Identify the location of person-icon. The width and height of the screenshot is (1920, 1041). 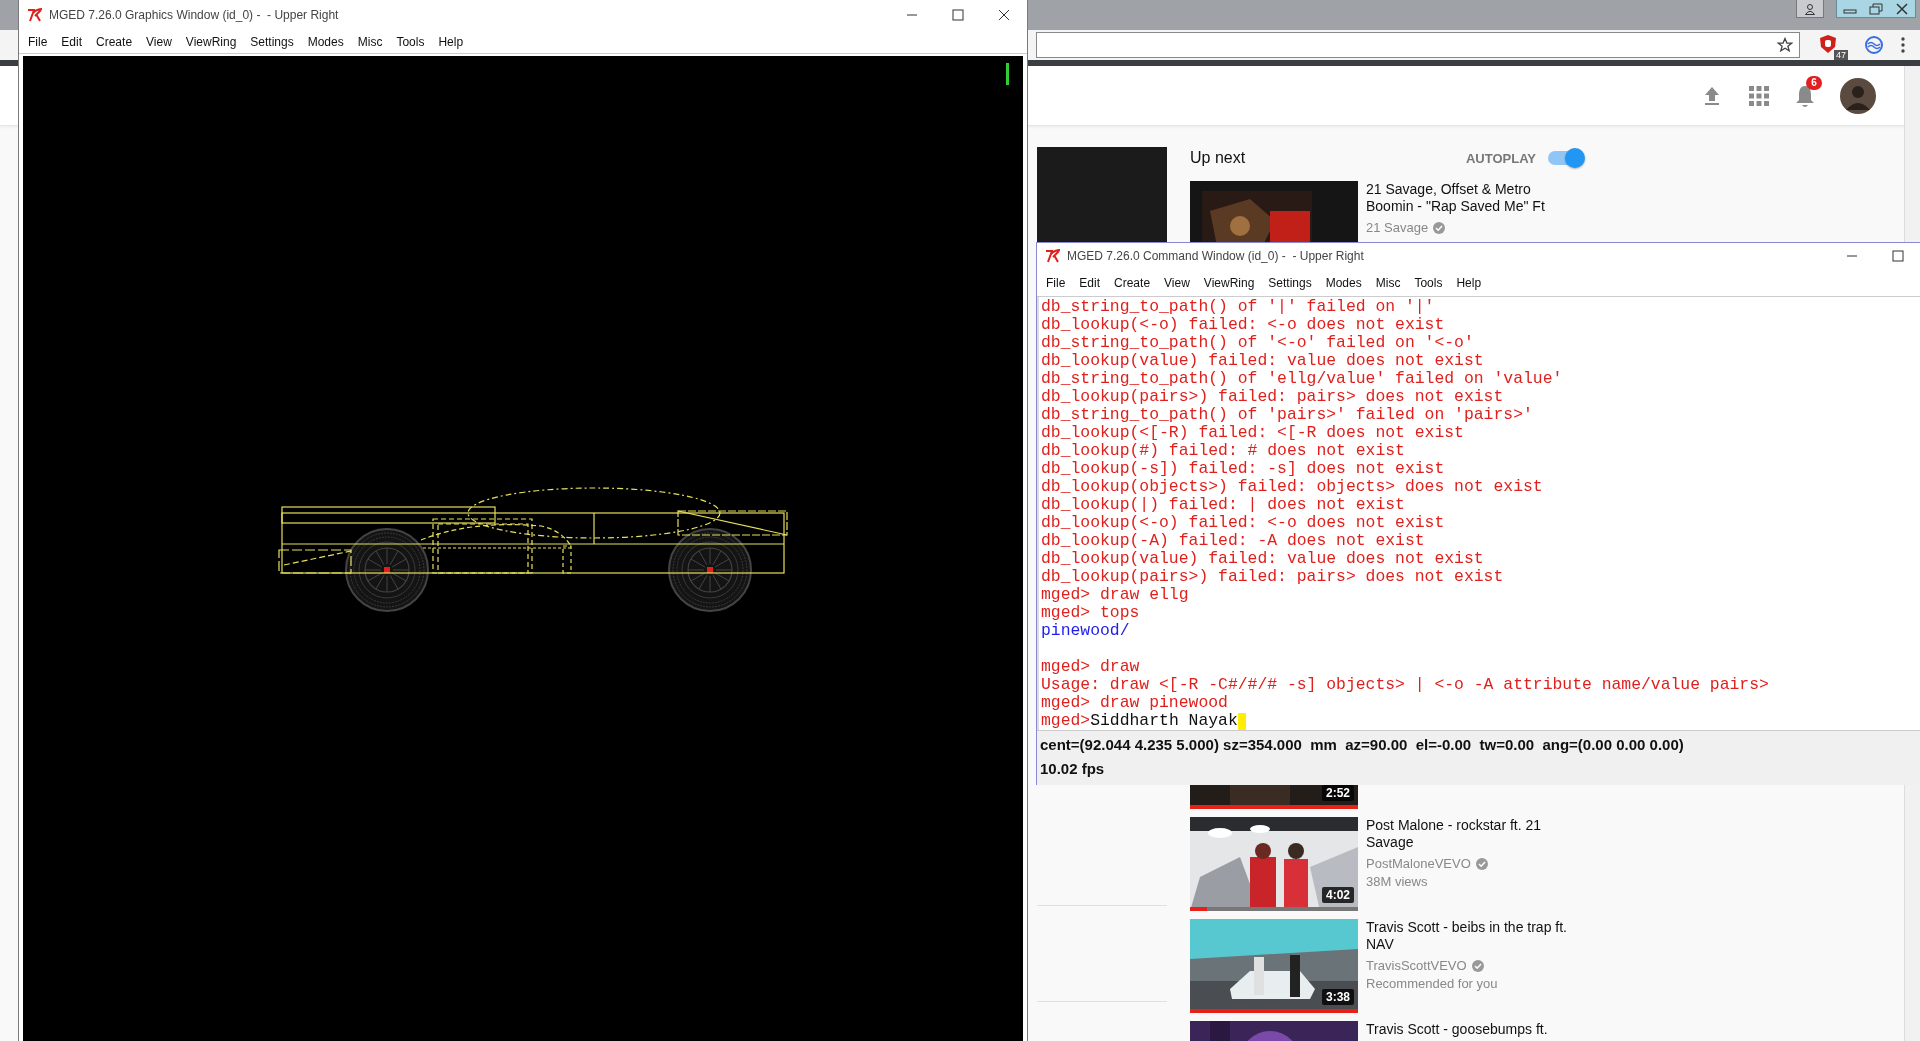
(1810, 8).